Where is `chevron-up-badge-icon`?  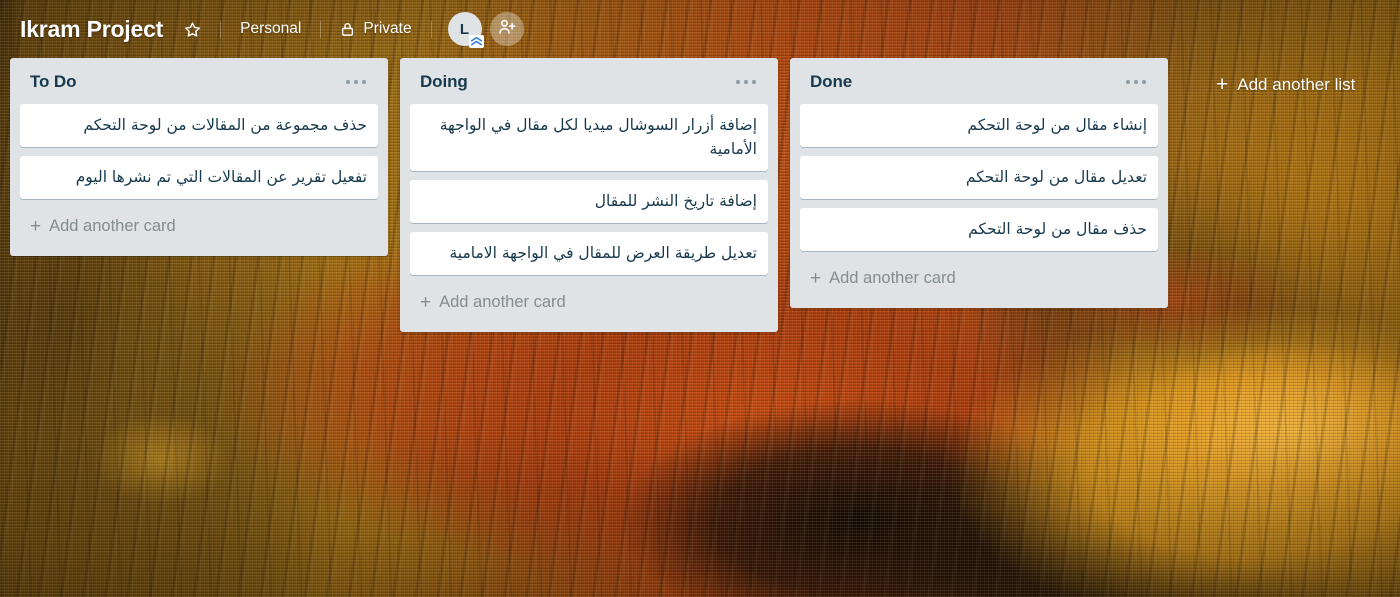 chevron-up-badge-icon is located at coordinates (476, 41).